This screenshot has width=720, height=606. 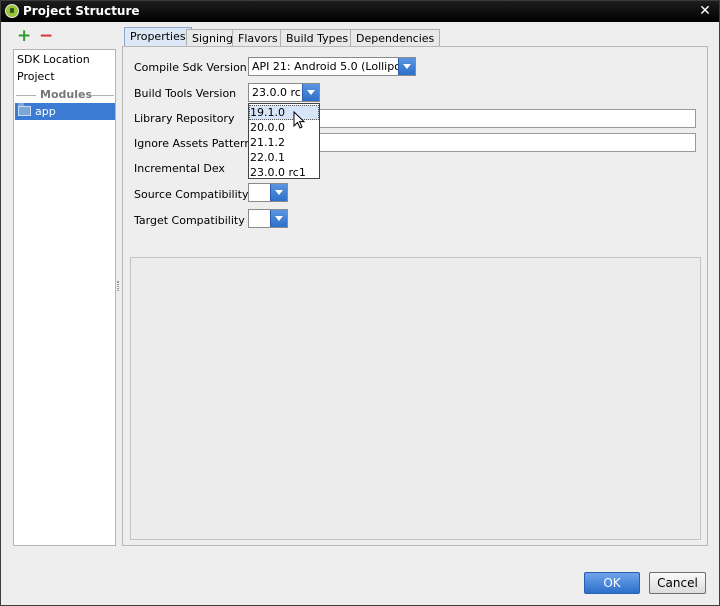 I want to click on dropdown-option: 22.0.1, so click(x=284, y=157).